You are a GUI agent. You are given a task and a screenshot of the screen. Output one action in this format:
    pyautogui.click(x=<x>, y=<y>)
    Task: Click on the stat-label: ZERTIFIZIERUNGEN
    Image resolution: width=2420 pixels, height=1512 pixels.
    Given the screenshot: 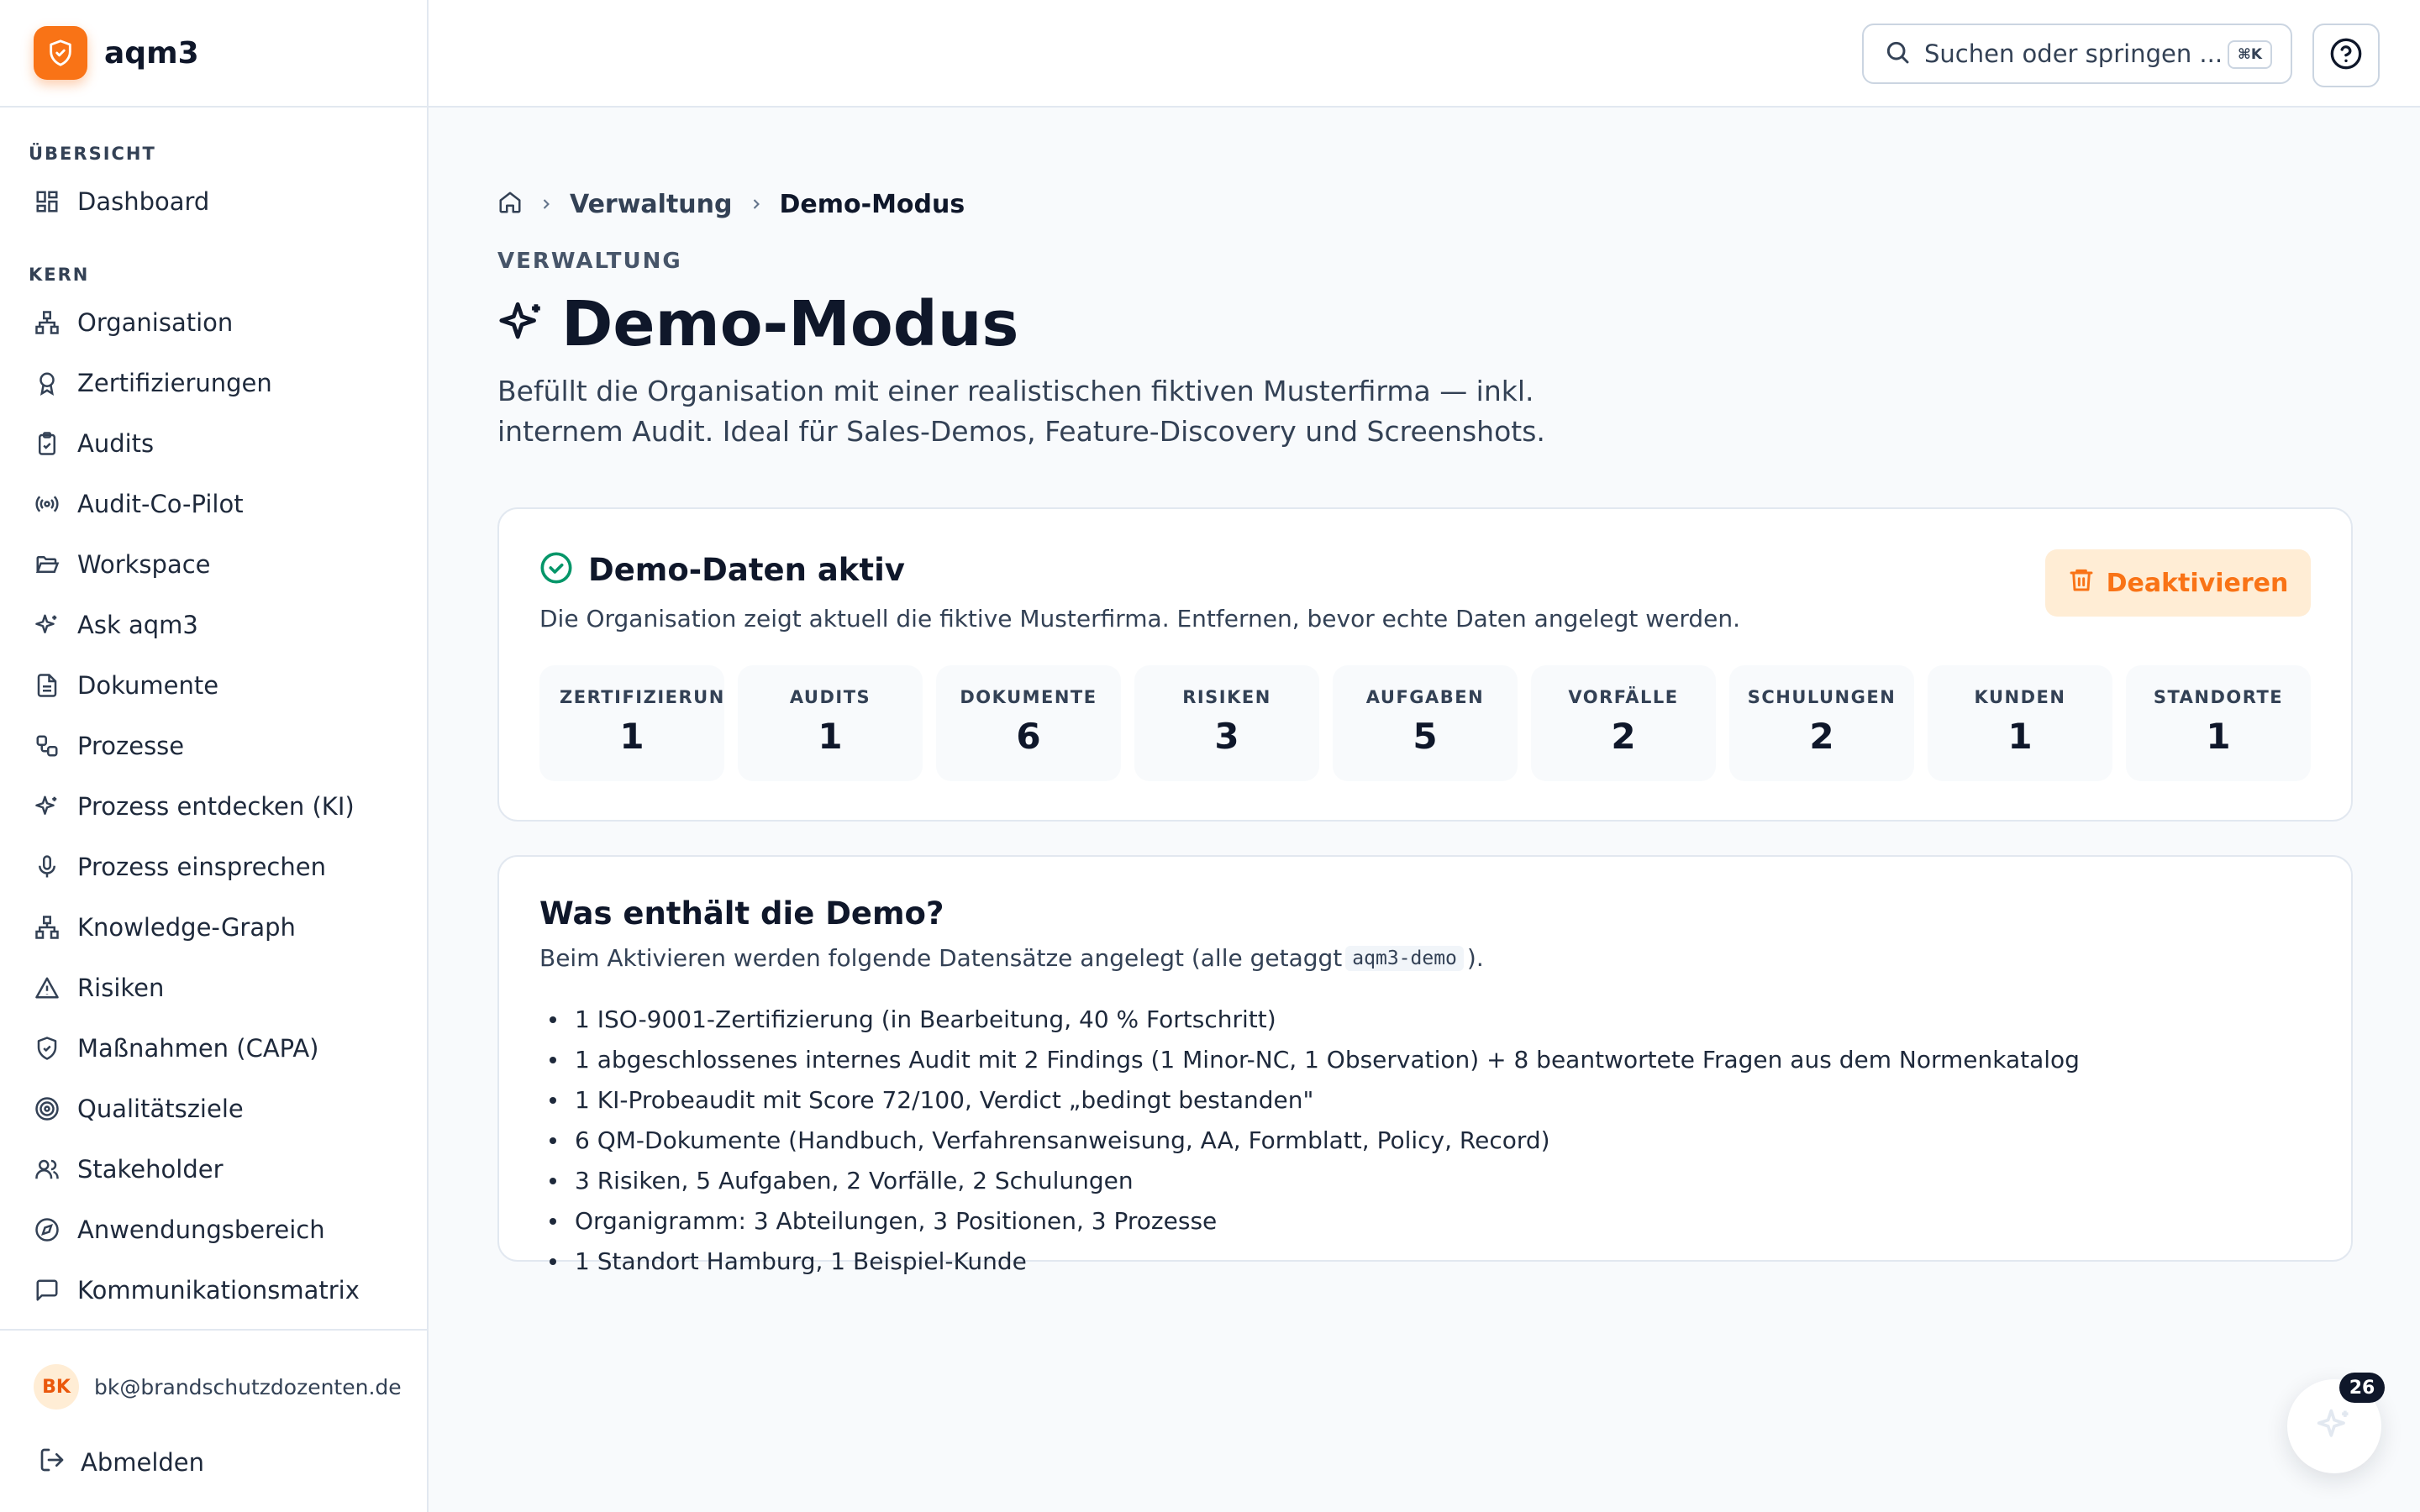 What is the action you would take?
    pyautogui.click(x=642, y=697)
    